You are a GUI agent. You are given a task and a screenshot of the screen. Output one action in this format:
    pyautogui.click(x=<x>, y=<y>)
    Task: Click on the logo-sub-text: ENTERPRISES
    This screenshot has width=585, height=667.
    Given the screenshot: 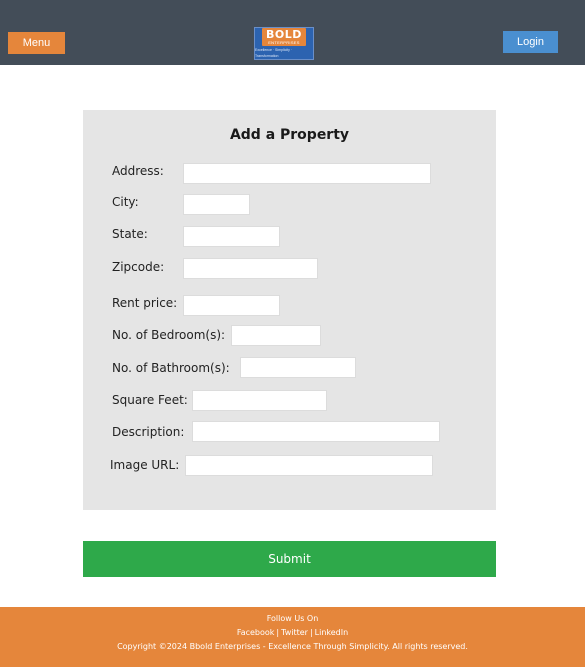 What is the action you would take?
    pyautogui.click(x=284, y=42)
    